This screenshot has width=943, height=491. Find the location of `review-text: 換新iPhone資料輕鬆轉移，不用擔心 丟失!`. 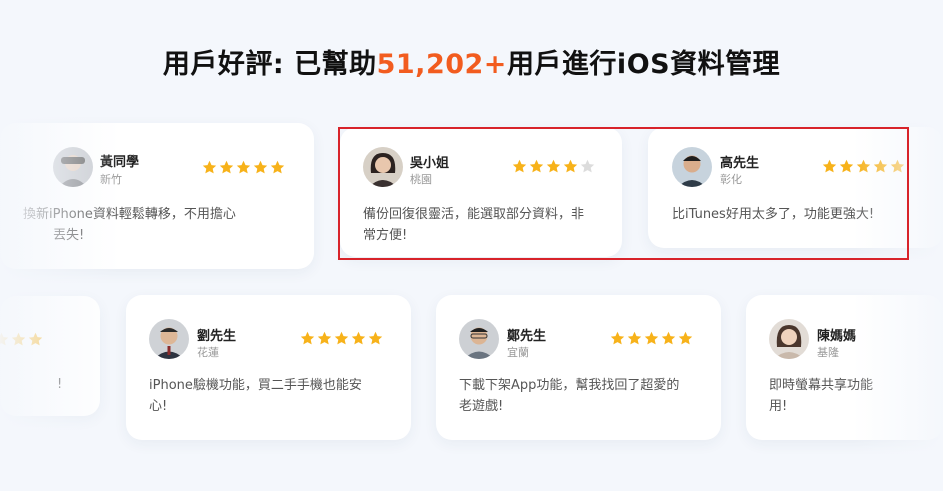

review-text: 換新iPhone資料輕鬆轉移，不用擔心 丟失! is located at coordinates (129, 225).